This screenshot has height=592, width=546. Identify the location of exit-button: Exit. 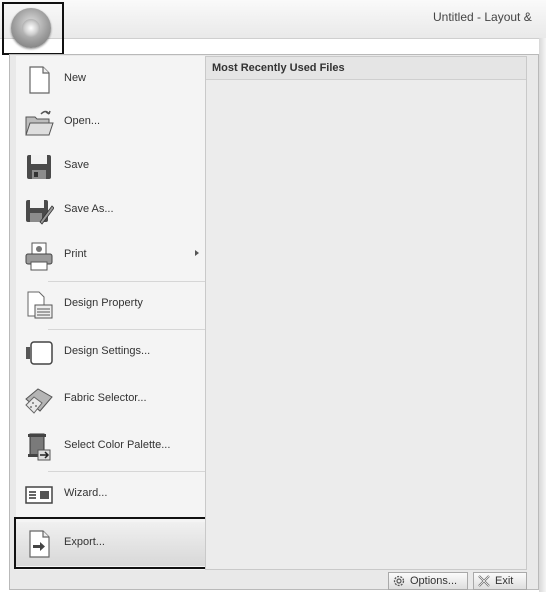
(500, 581).